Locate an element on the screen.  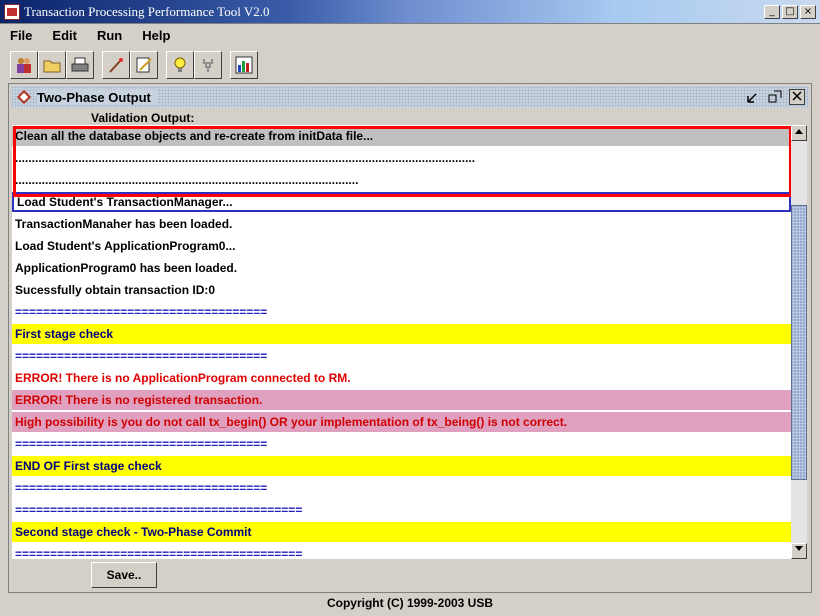
toolbar-people-button is located at coordinates (24, 65).